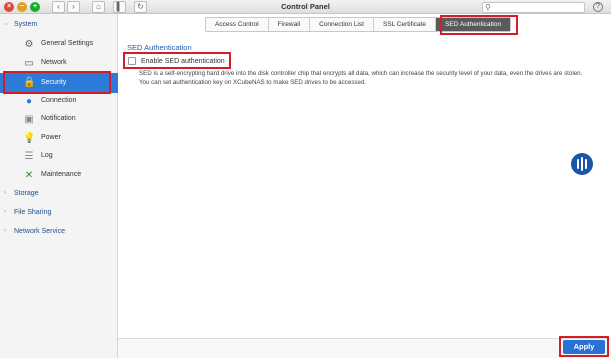 This screenshot has width=611, height=358. What do you see at coordinates (26, 24) in the screenshot?
I see `sidebar-group-label: System` at bounding box center [26, 24].